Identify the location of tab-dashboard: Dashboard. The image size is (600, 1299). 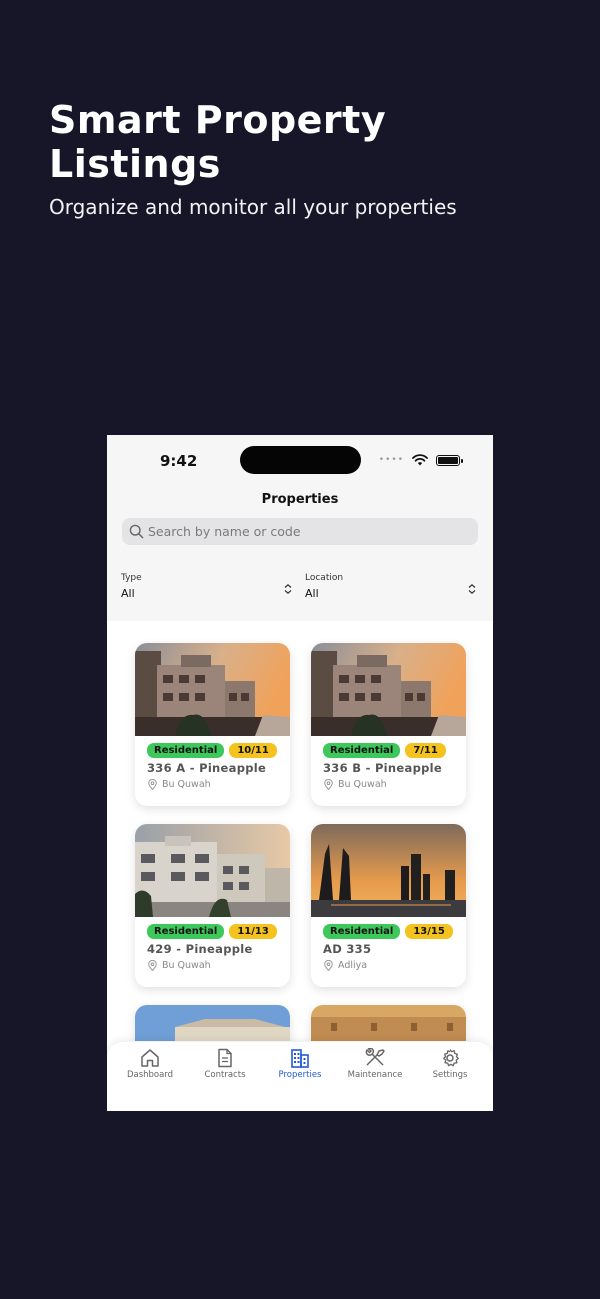
(150, 1064).